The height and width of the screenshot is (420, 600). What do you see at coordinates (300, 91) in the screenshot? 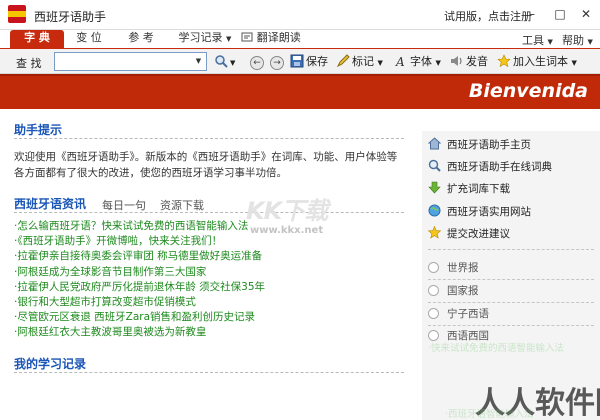
I see `welcome-banner: Bienvenida` at bounding box center [300, 91].